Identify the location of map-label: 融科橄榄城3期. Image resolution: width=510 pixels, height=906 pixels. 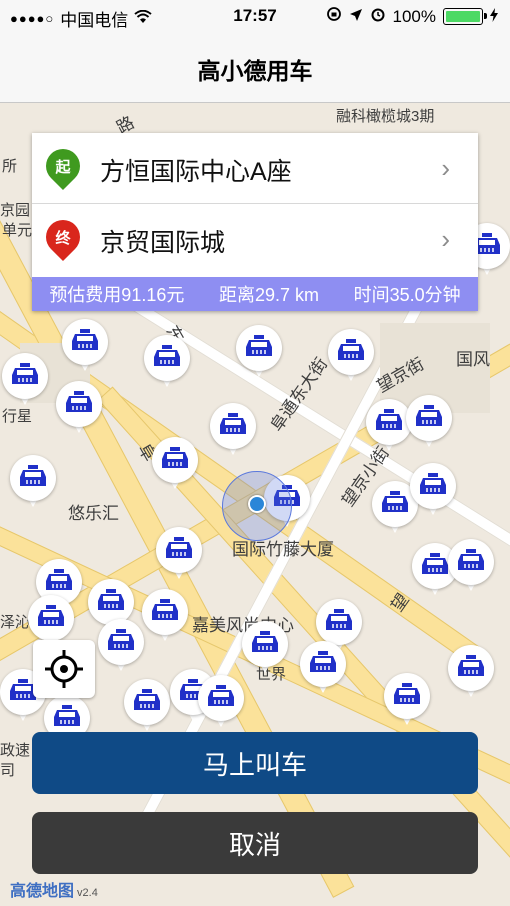
(385, 116).